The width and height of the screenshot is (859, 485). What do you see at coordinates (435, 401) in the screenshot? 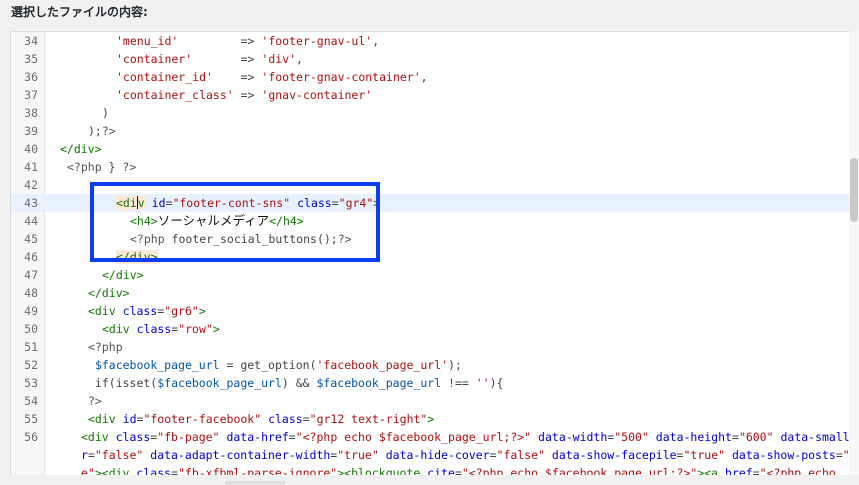
I see `code-line: 54 ?>` at bounding box center [435, 401].